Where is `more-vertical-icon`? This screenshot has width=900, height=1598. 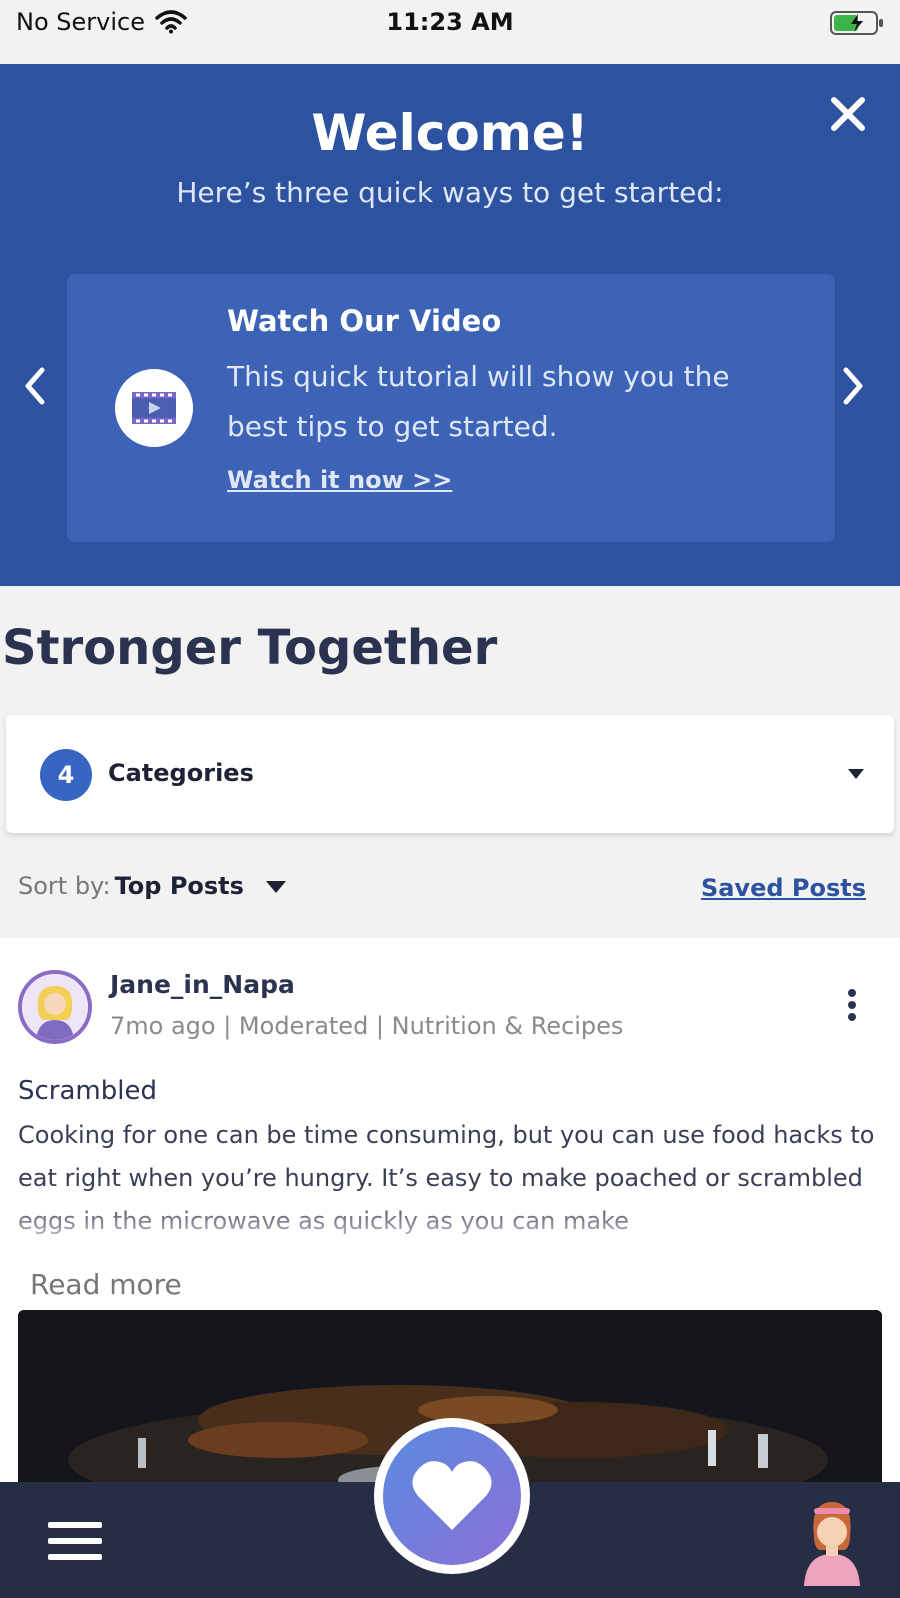
more-vertical-icon is located at coordinates (852, 1005).